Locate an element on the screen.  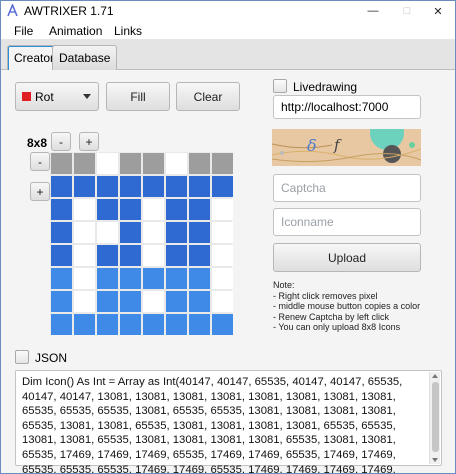
captcha-image: δ f is located at coordinates (346, 147).